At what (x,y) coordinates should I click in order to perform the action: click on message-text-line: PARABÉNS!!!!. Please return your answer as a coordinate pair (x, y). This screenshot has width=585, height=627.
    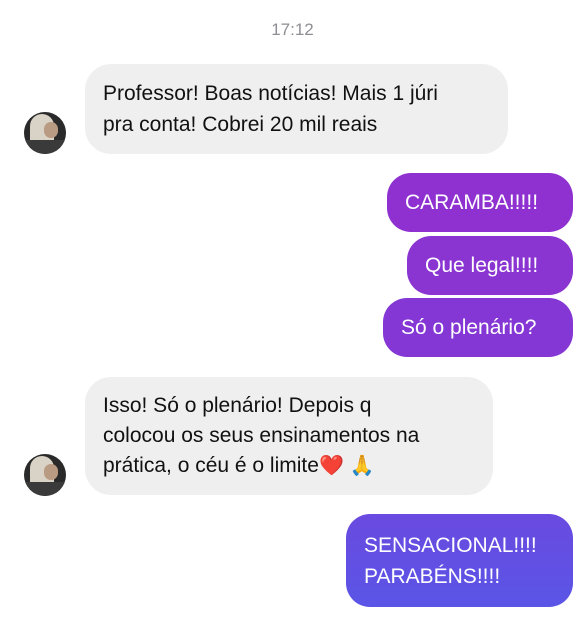
    Looking at the image, I should click on (432, 576).